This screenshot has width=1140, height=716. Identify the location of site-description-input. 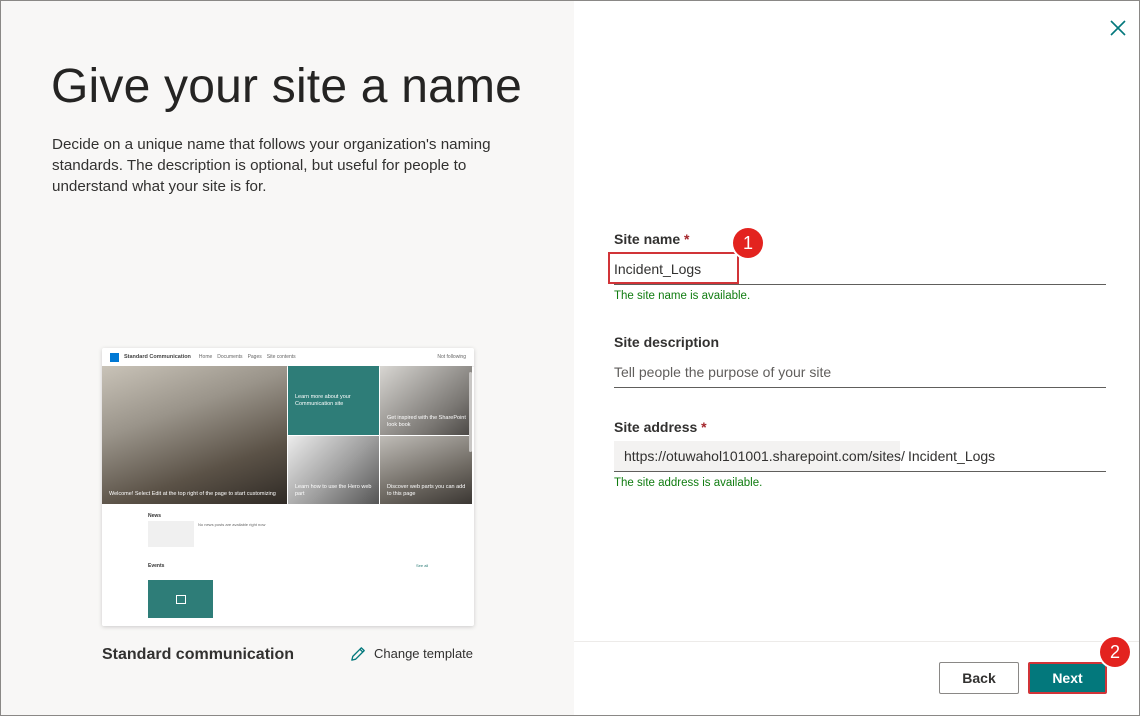
(860, 372).